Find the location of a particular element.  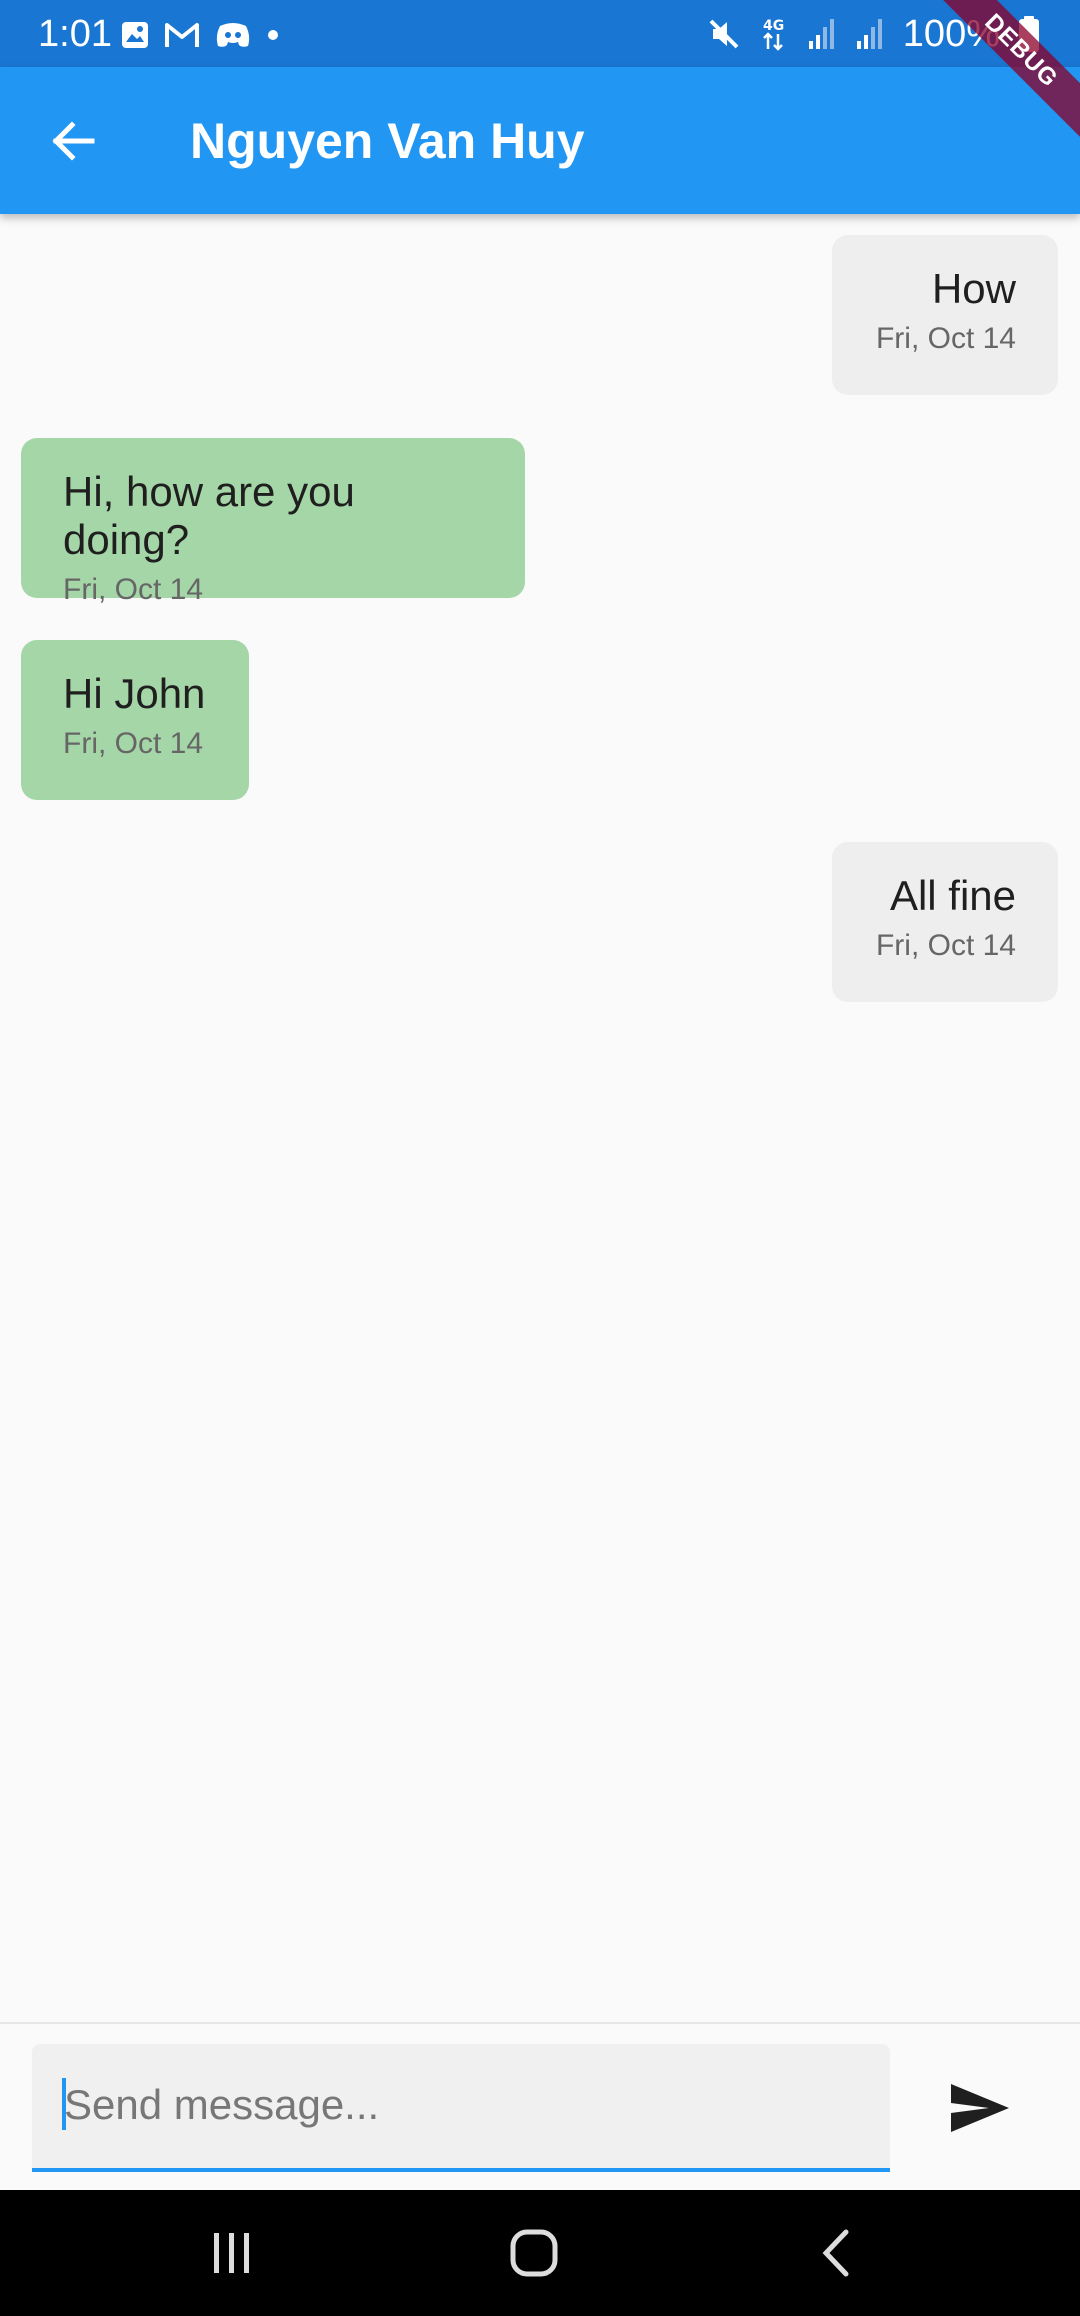

message-bubble-received: Hi, how are you doing? Fri, Oct 14 is located at coordinates (273, 522).